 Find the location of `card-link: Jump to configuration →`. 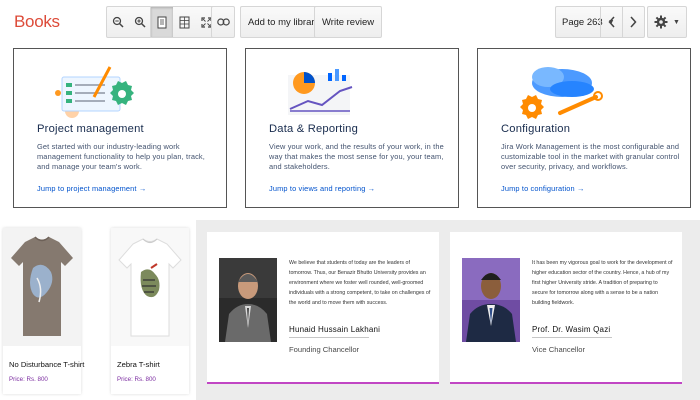

card-link: Jump to configuration → is located at coordinates (543, 188).